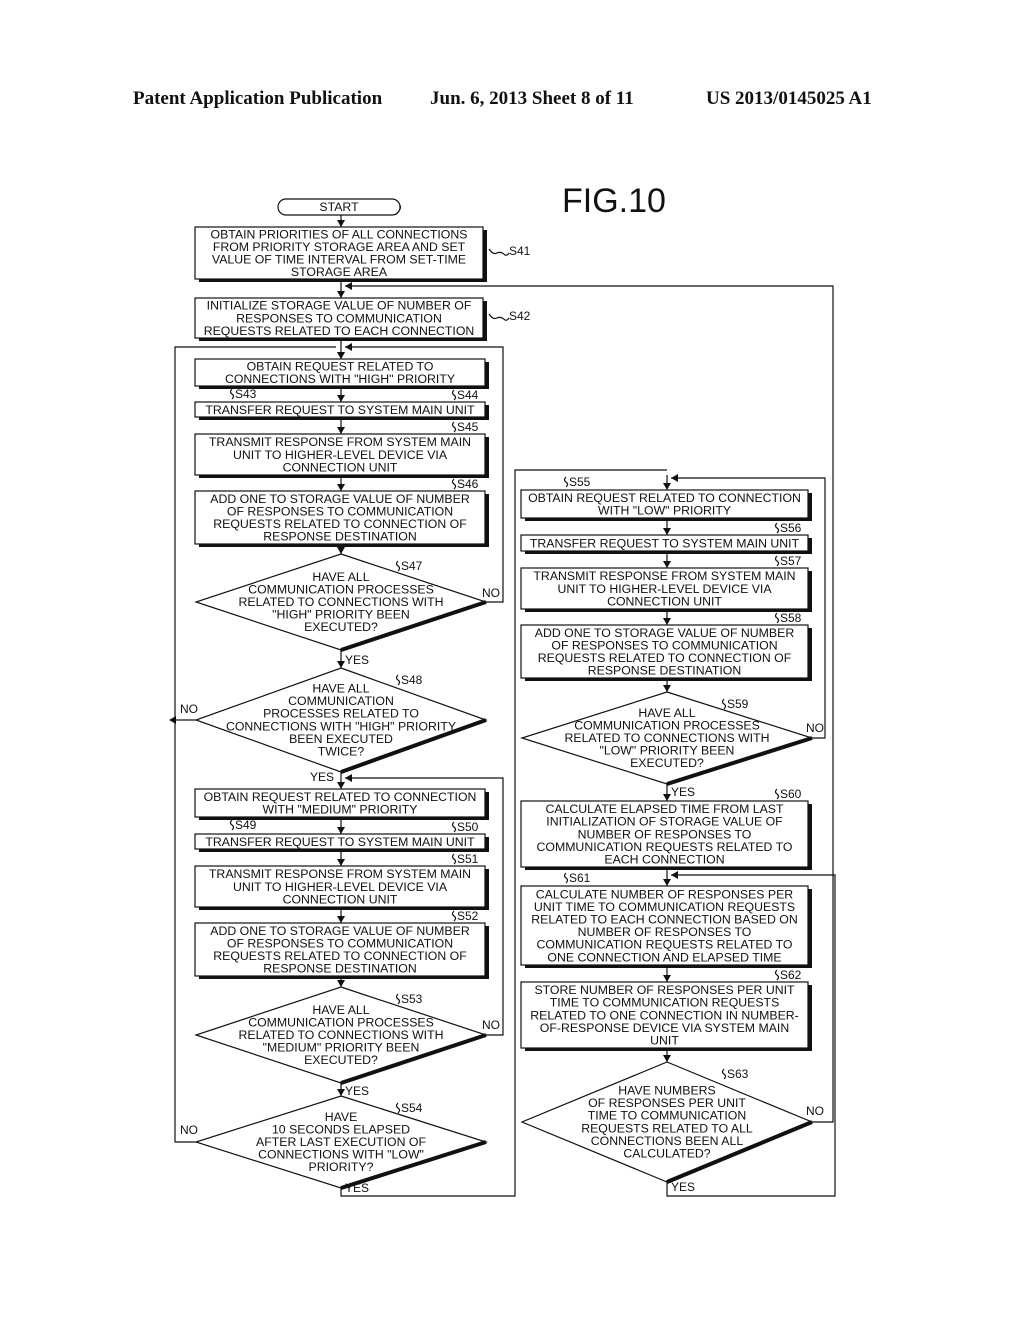  What do you see at coordinates (580, 878) in the screenshot?
I see `step-id-label: S61` at bounding box center [580, 878].